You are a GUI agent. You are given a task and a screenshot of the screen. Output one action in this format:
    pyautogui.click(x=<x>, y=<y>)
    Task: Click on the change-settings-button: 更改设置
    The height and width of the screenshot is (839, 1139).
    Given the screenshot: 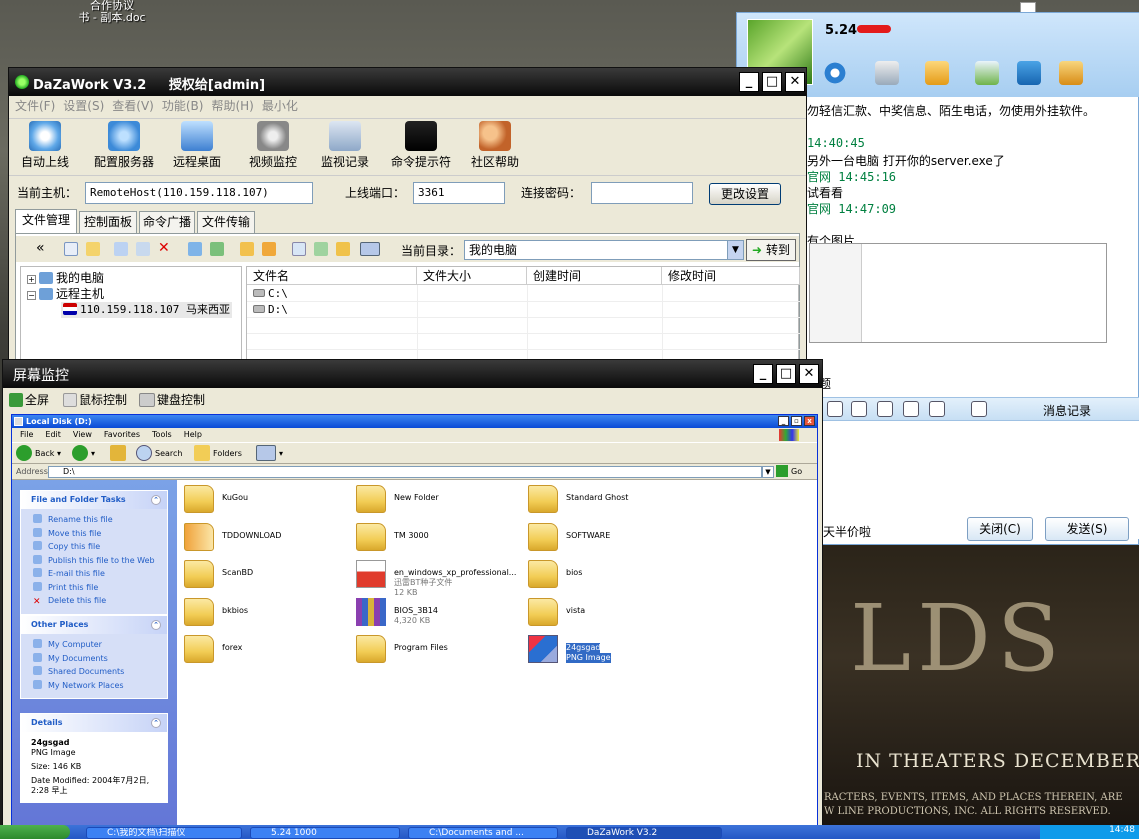 What is the action you would take?
    pyautogui.click(x=745, y=194)
    